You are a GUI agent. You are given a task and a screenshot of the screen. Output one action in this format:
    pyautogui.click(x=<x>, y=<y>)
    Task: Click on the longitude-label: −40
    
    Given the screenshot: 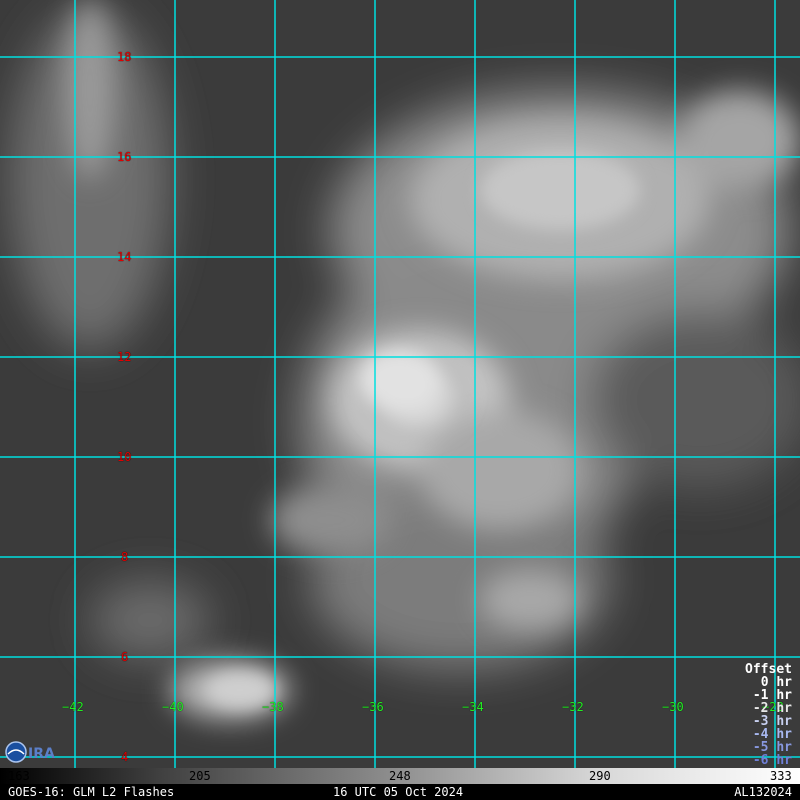 What is the action you would take?
    pyautogui.click(x=173, y=707)
    